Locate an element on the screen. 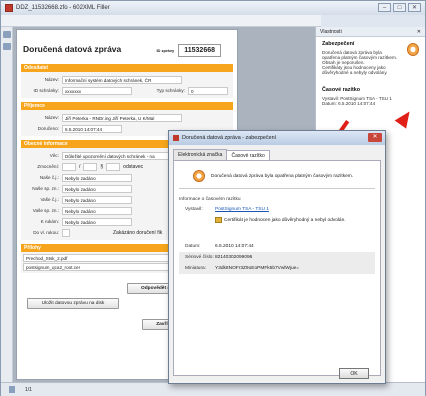  sender-type-label: Typ schránky: is located at coordinates (170, 90).